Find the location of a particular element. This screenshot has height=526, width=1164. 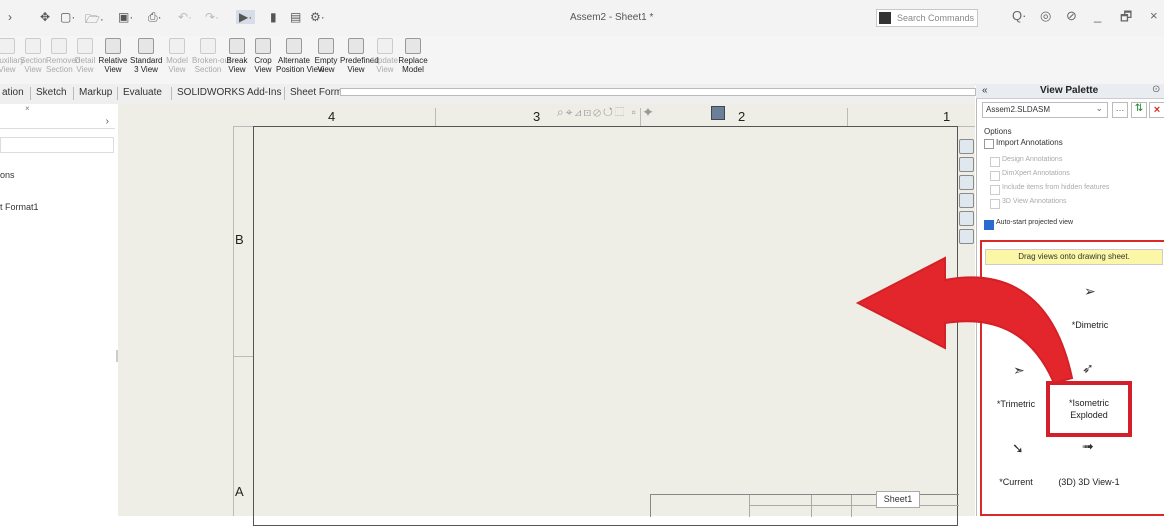

zone-label-3: 3 is located at coordinates (537, 116).